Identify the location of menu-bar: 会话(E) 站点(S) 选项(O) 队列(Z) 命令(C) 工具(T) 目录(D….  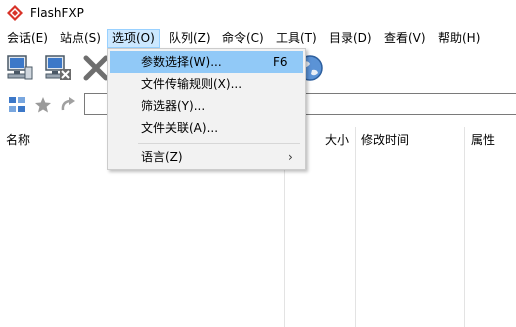
(258, 38).